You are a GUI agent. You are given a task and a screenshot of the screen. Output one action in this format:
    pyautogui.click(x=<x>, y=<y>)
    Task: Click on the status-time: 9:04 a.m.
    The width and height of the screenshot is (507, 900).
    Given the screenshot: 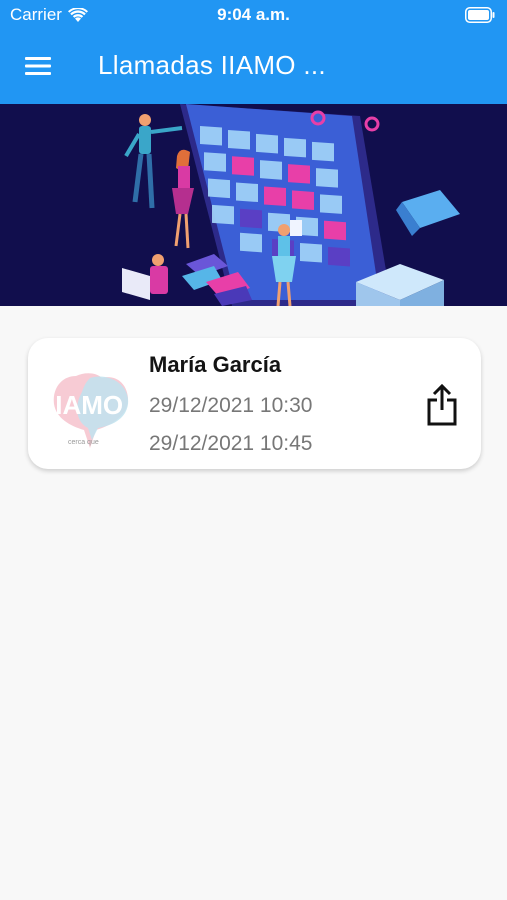 What is the action you would take?
    pyautogui.click(x=253, y=14)
    